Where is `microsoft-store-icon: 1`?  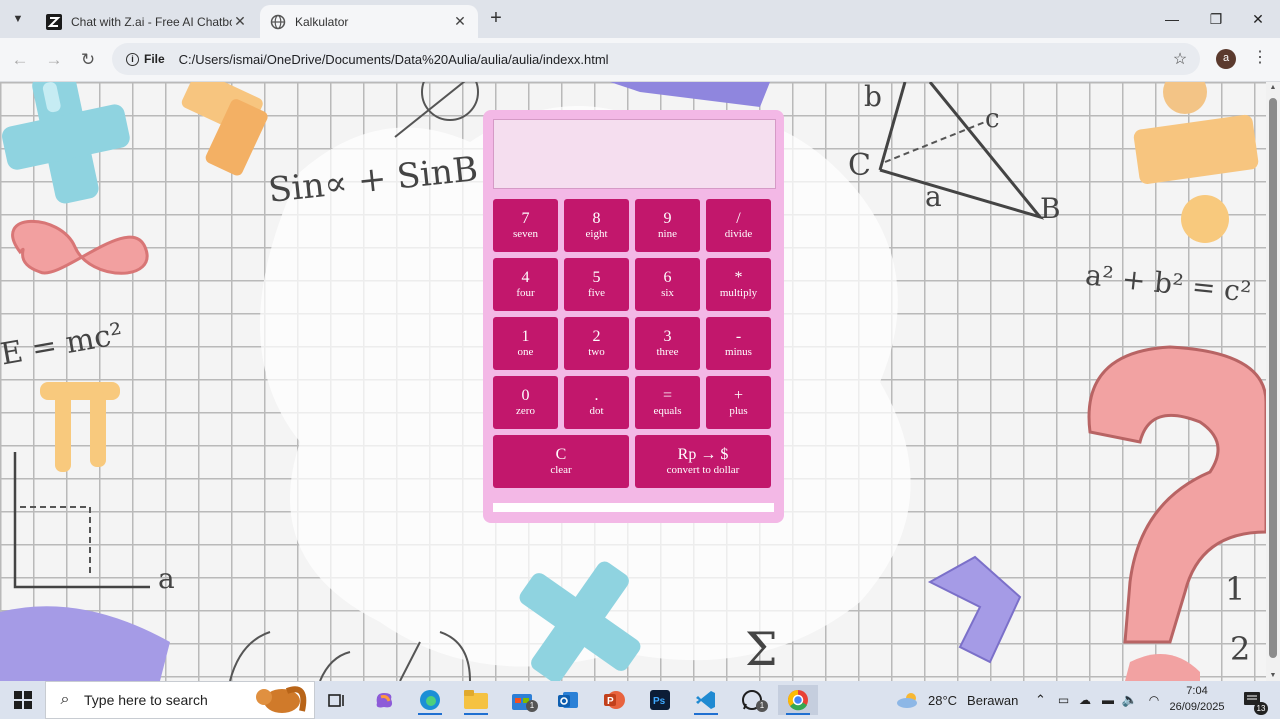 microsoft-store-icon: 1 is located at coordinates (522, 700).